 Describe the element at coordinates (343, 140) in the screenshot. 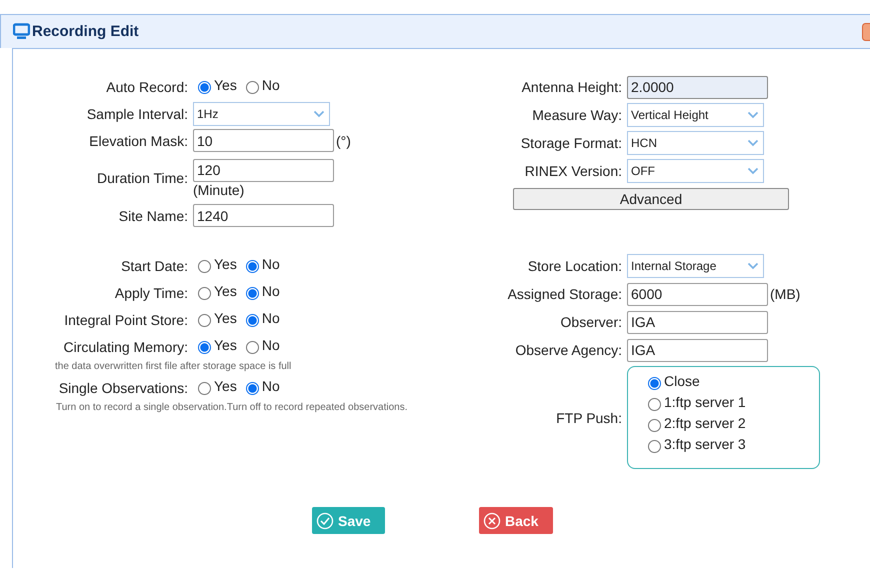

I see `unit-label: (°)` at that location.